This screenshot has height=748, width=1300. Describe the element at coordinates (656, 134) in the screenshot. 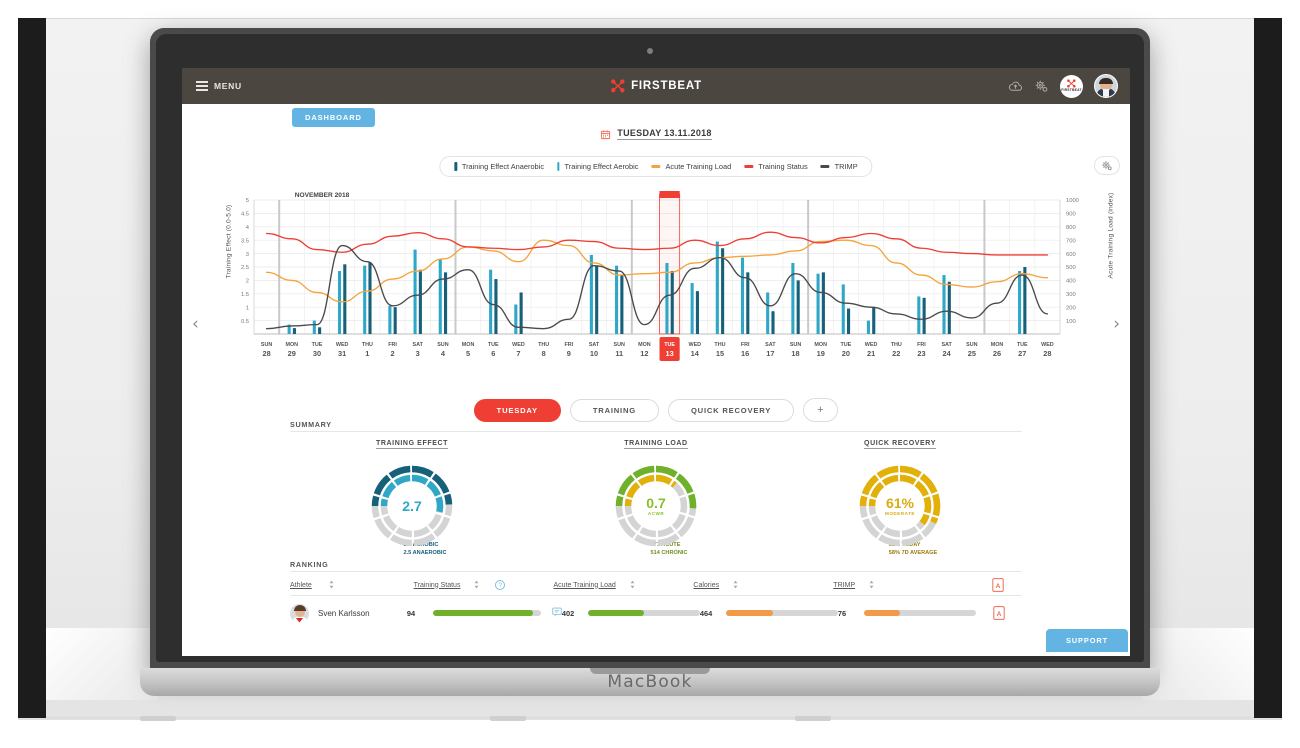

I see `date-selector: TUESDAY 13.11.2018` at that location.